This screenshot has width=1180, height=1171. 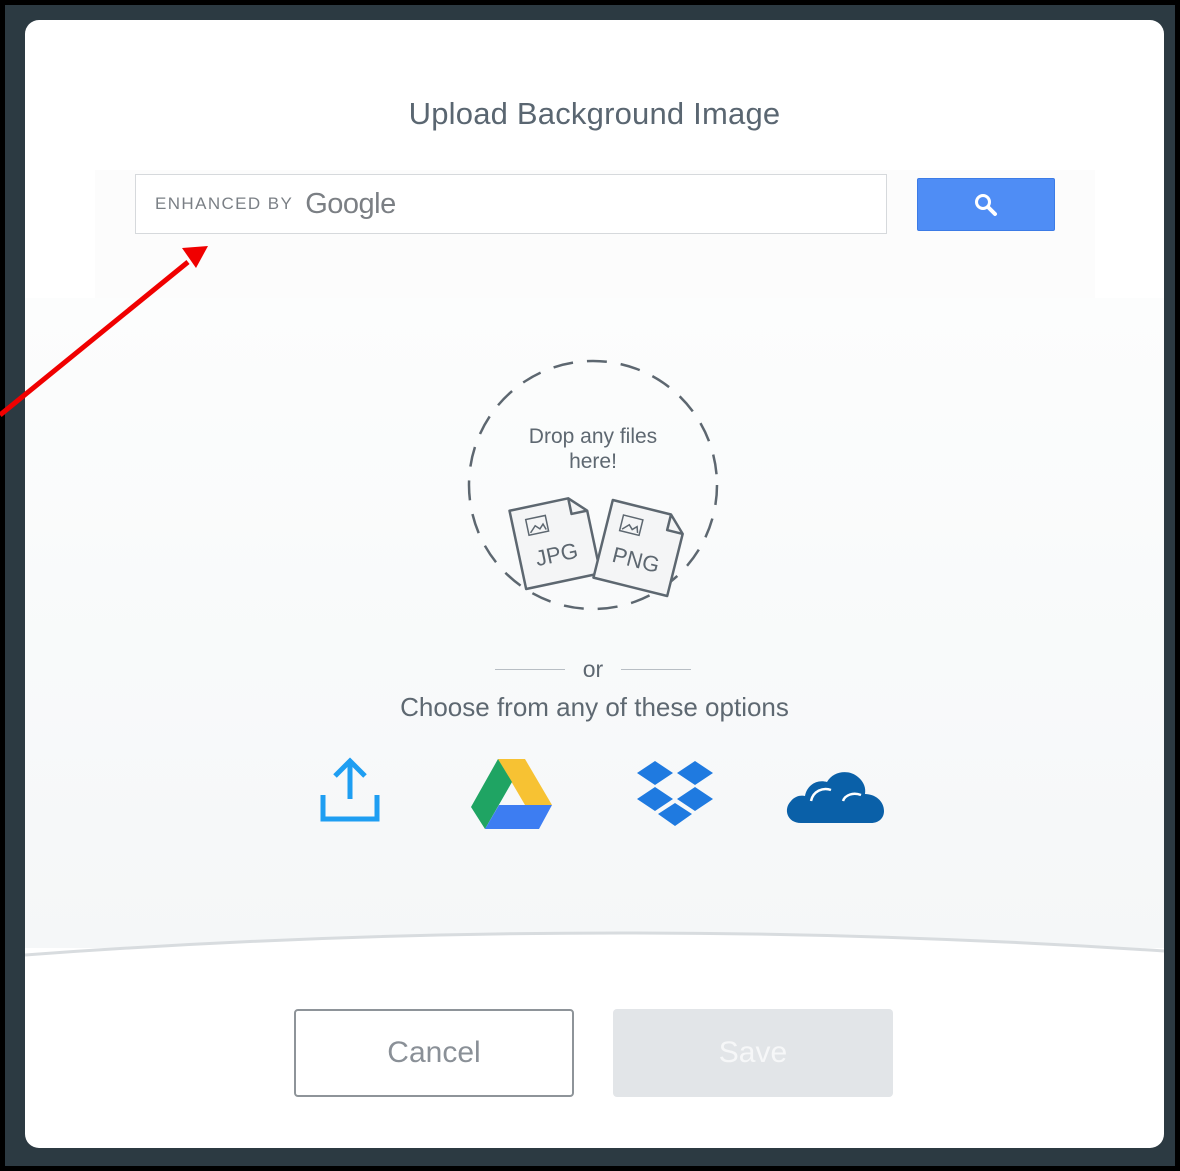 I want to click on annotation-arrow, so click(x=104, y=331).